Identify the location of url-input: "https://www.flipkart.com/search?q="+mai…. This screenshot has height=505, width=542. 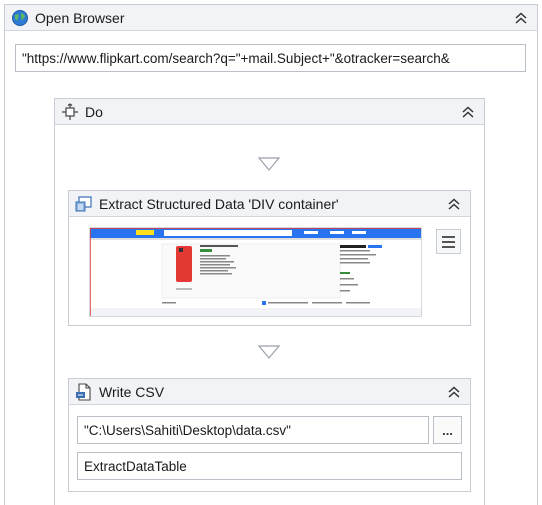
(270, 58).